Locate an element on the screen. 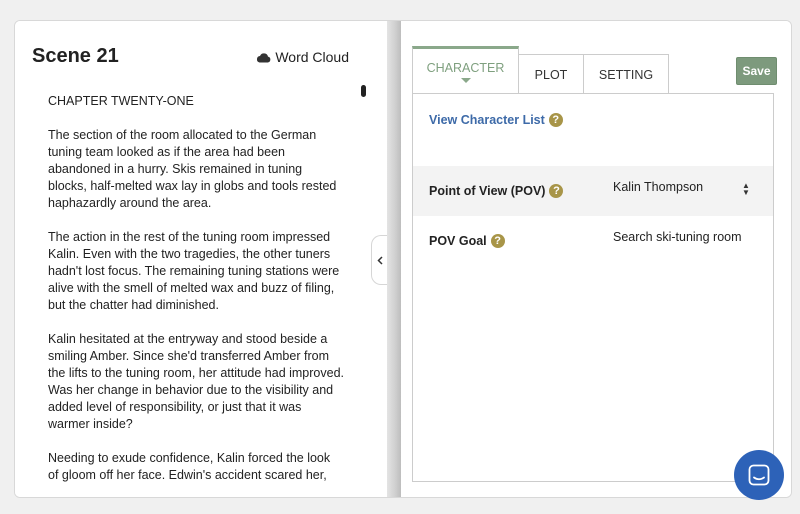  collapse-pane-button is located at coordinates (379, 260).